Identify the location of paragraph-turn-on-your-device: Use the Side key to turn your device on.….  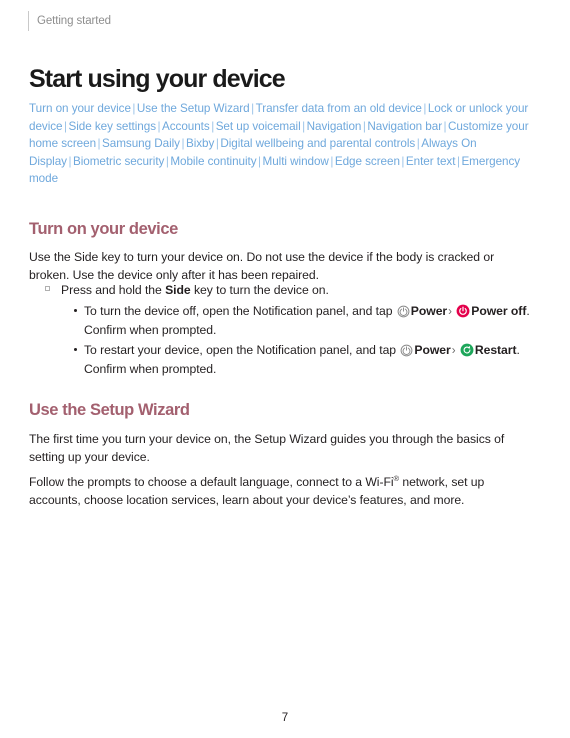
(262, 266).